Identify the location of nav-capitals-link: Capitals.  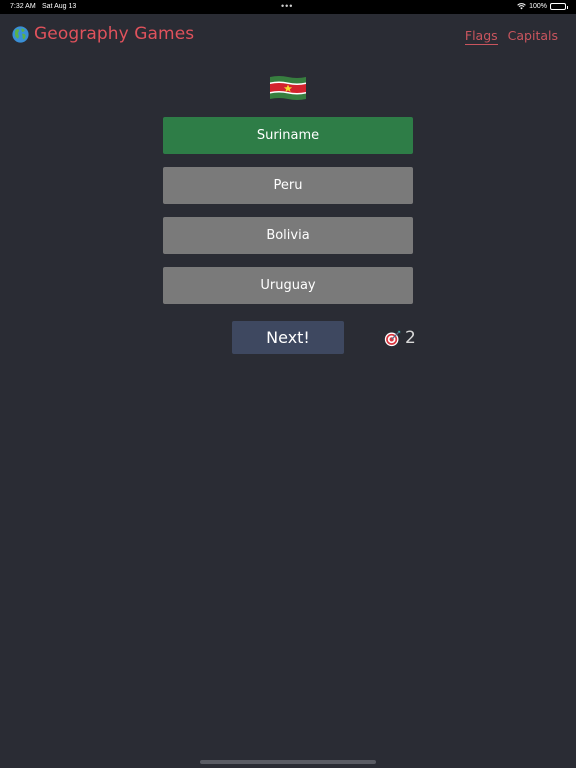
(533, 36).